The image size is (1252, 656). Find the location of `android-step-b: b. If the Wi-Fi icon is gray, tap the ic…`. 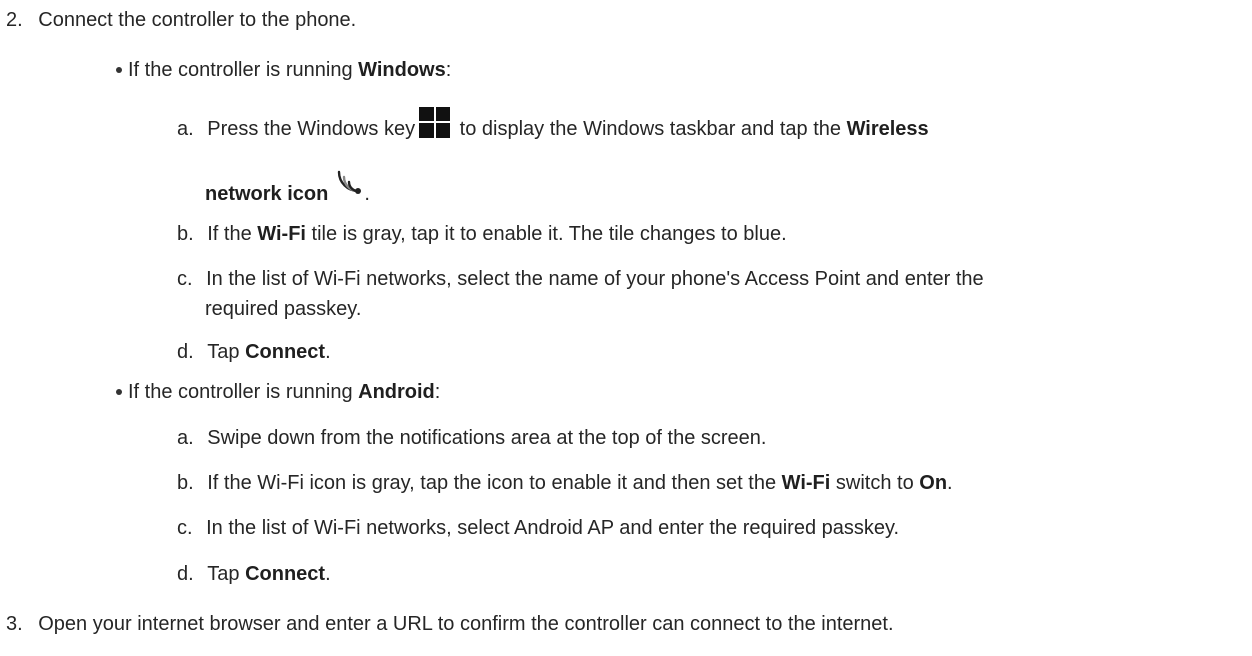

android-step-b: b. If the Wi-Fi icon is gray, tap the ic… is located at coordinates (565, 483).